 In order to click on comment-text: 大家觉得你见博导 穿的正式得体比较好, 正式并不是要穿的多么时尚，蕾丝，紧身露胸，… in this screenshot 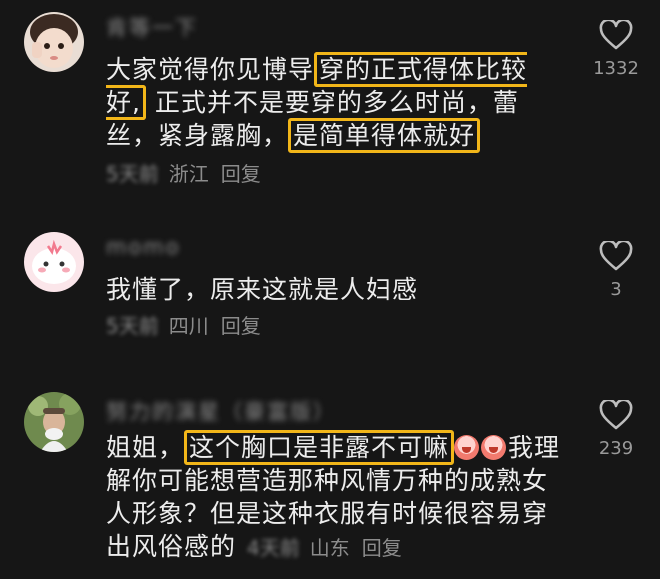, I will do `click(336, 102)`.